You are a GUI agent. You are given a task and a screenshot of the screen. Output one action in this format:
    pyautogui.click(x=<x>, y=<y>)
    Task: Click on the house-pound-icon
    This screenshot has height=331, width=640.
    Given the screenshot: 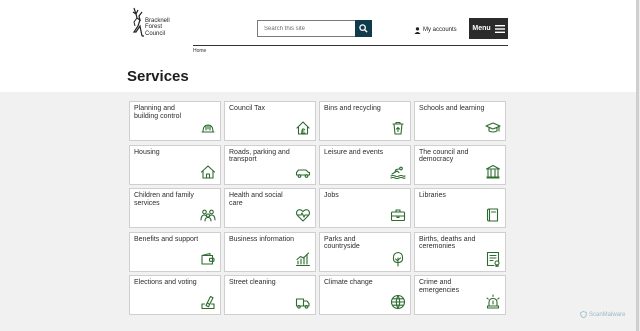 What is the action you would take?
    pyautogui.click(x=303, y=128)
    